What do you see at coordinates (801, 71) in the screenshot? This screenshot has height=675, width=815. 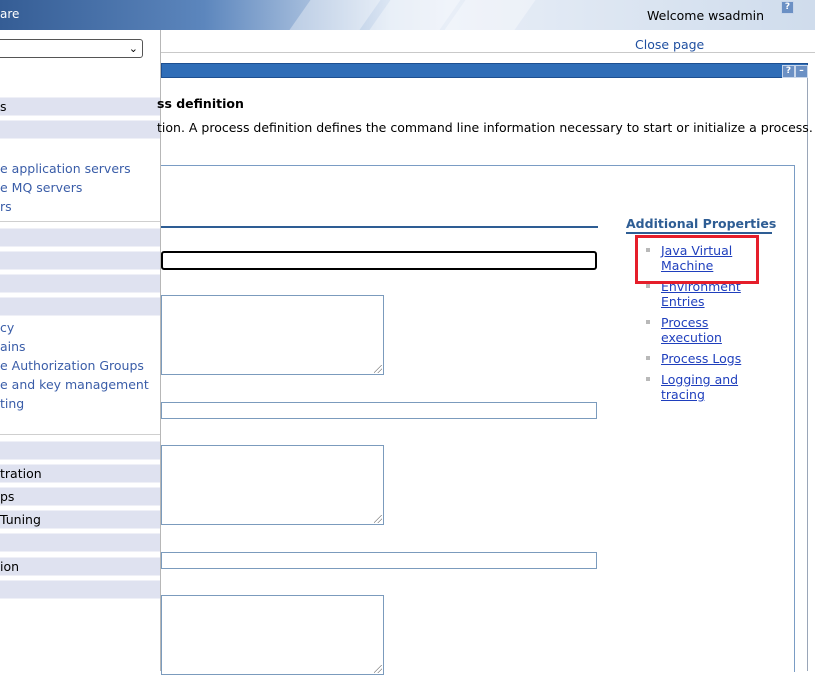 I see `minimize-icon: –` at bounding box center [801, 71].